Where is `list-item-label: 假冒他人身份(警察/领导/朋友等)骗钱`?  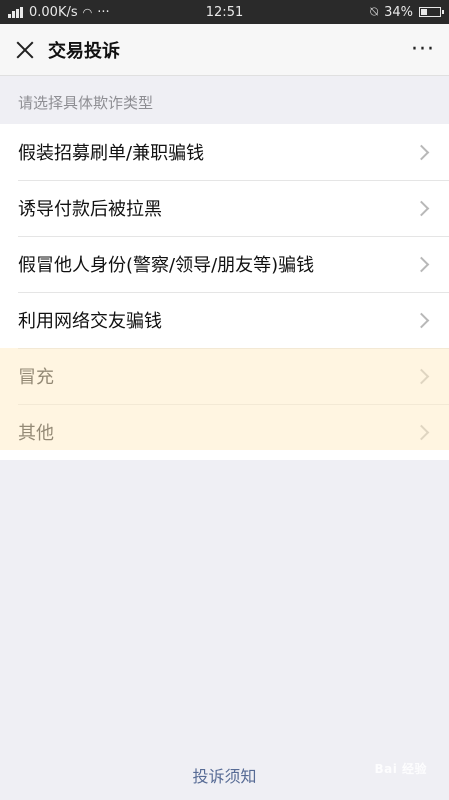 list-item-label: 假冒他人身份(警察/领导/朋友等)骗钱 is located at coordinates (166, 265).